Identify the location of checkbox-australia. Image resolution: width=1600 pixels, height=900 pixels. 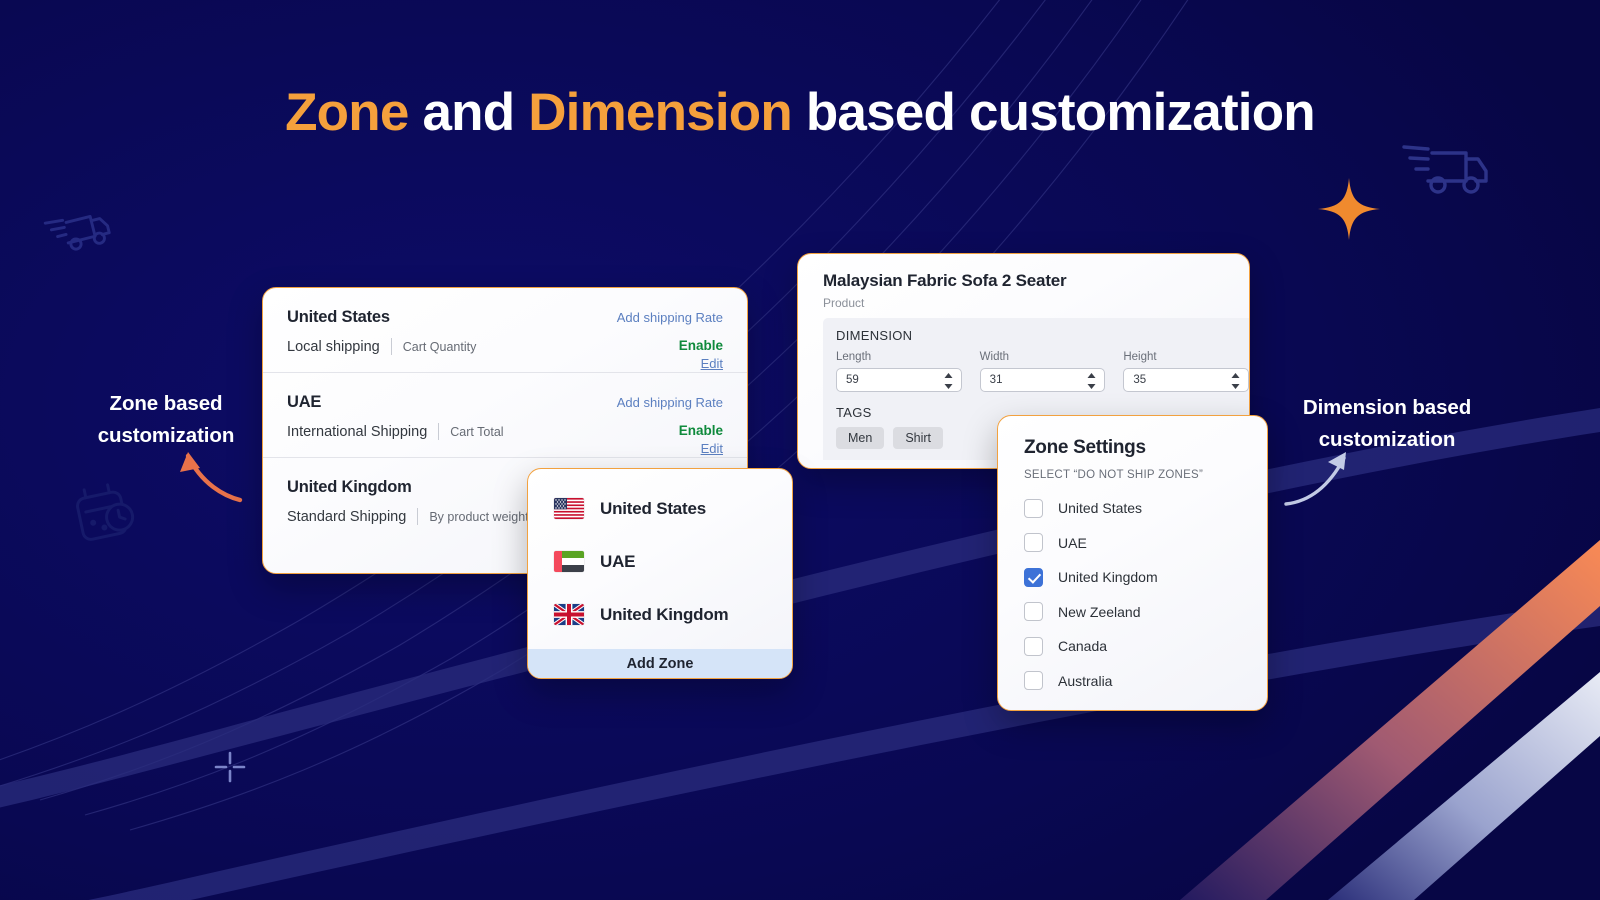
(1033, 681).